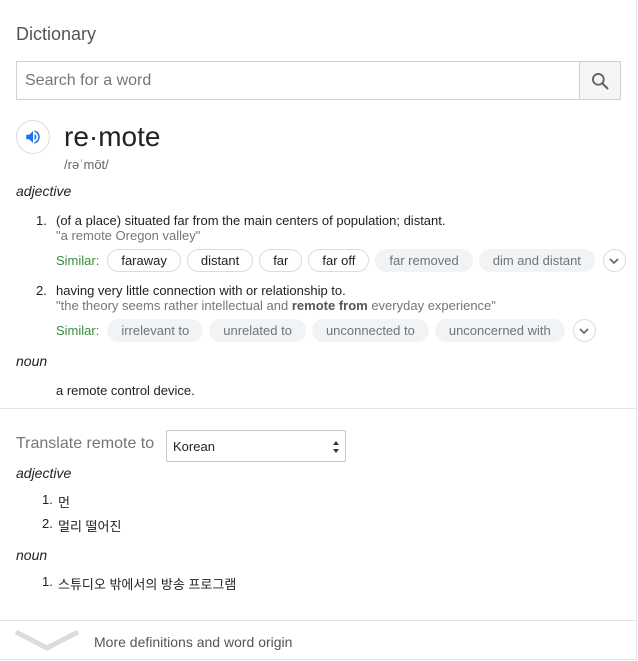 The image size is (638, 661). I want to click on similar-chip: irrelevant to, so click(155, 330).